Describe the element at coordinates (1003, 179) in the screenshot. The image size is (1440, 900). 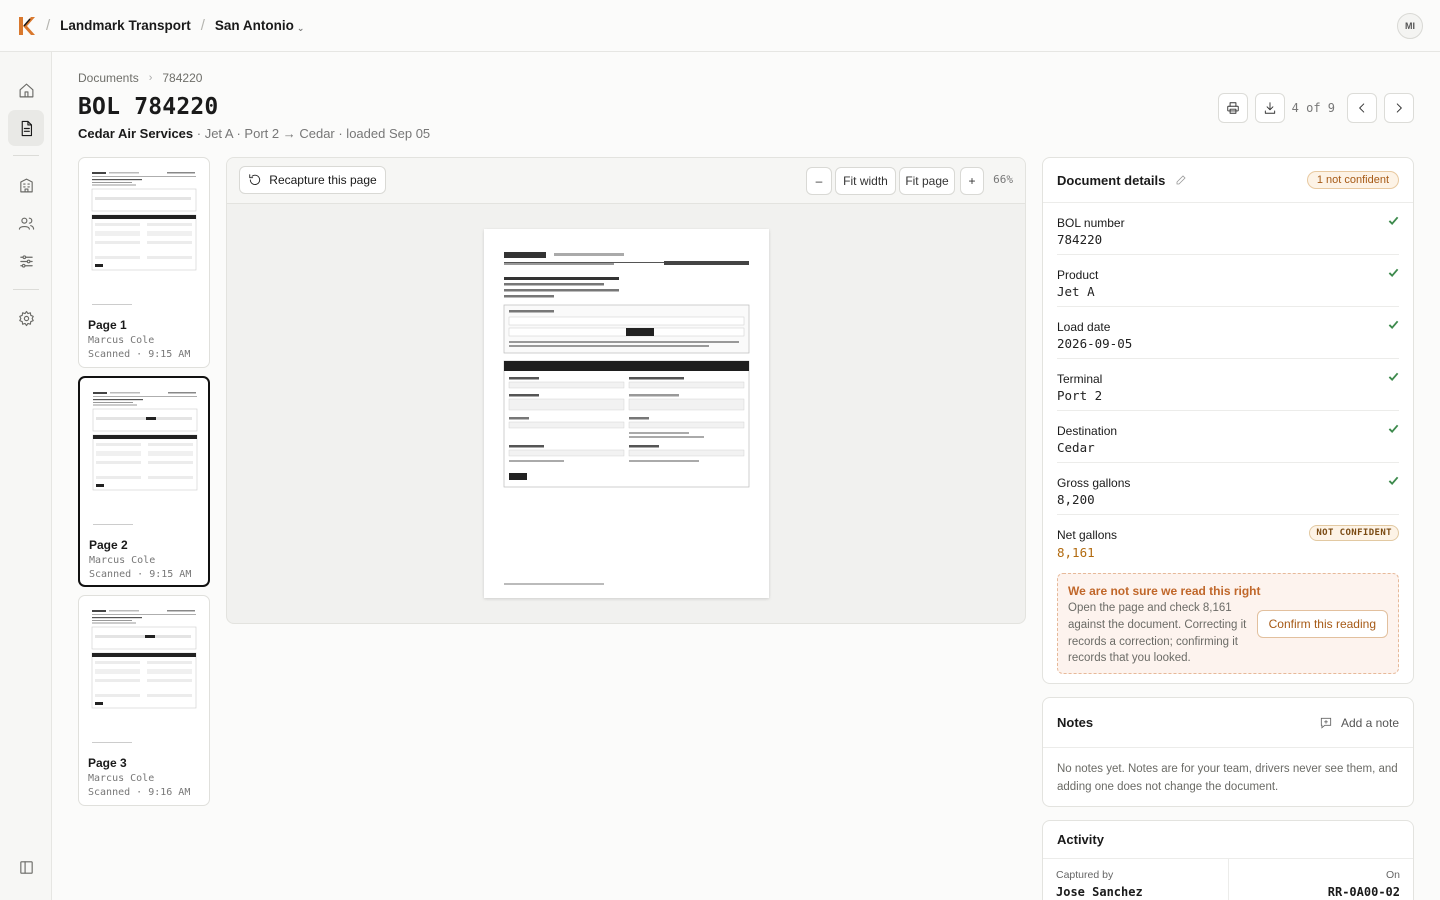
I see `zoom-level: 66%` at that location.